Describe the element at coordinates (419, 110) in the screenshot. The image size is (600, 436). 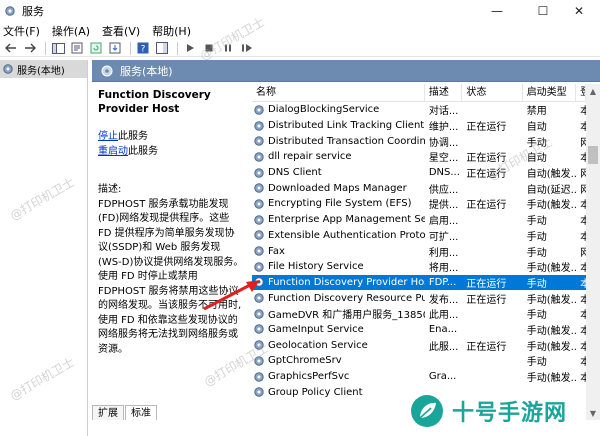
I see `table-row: DialogBlockingService 对话... 禁用 本` at that location.